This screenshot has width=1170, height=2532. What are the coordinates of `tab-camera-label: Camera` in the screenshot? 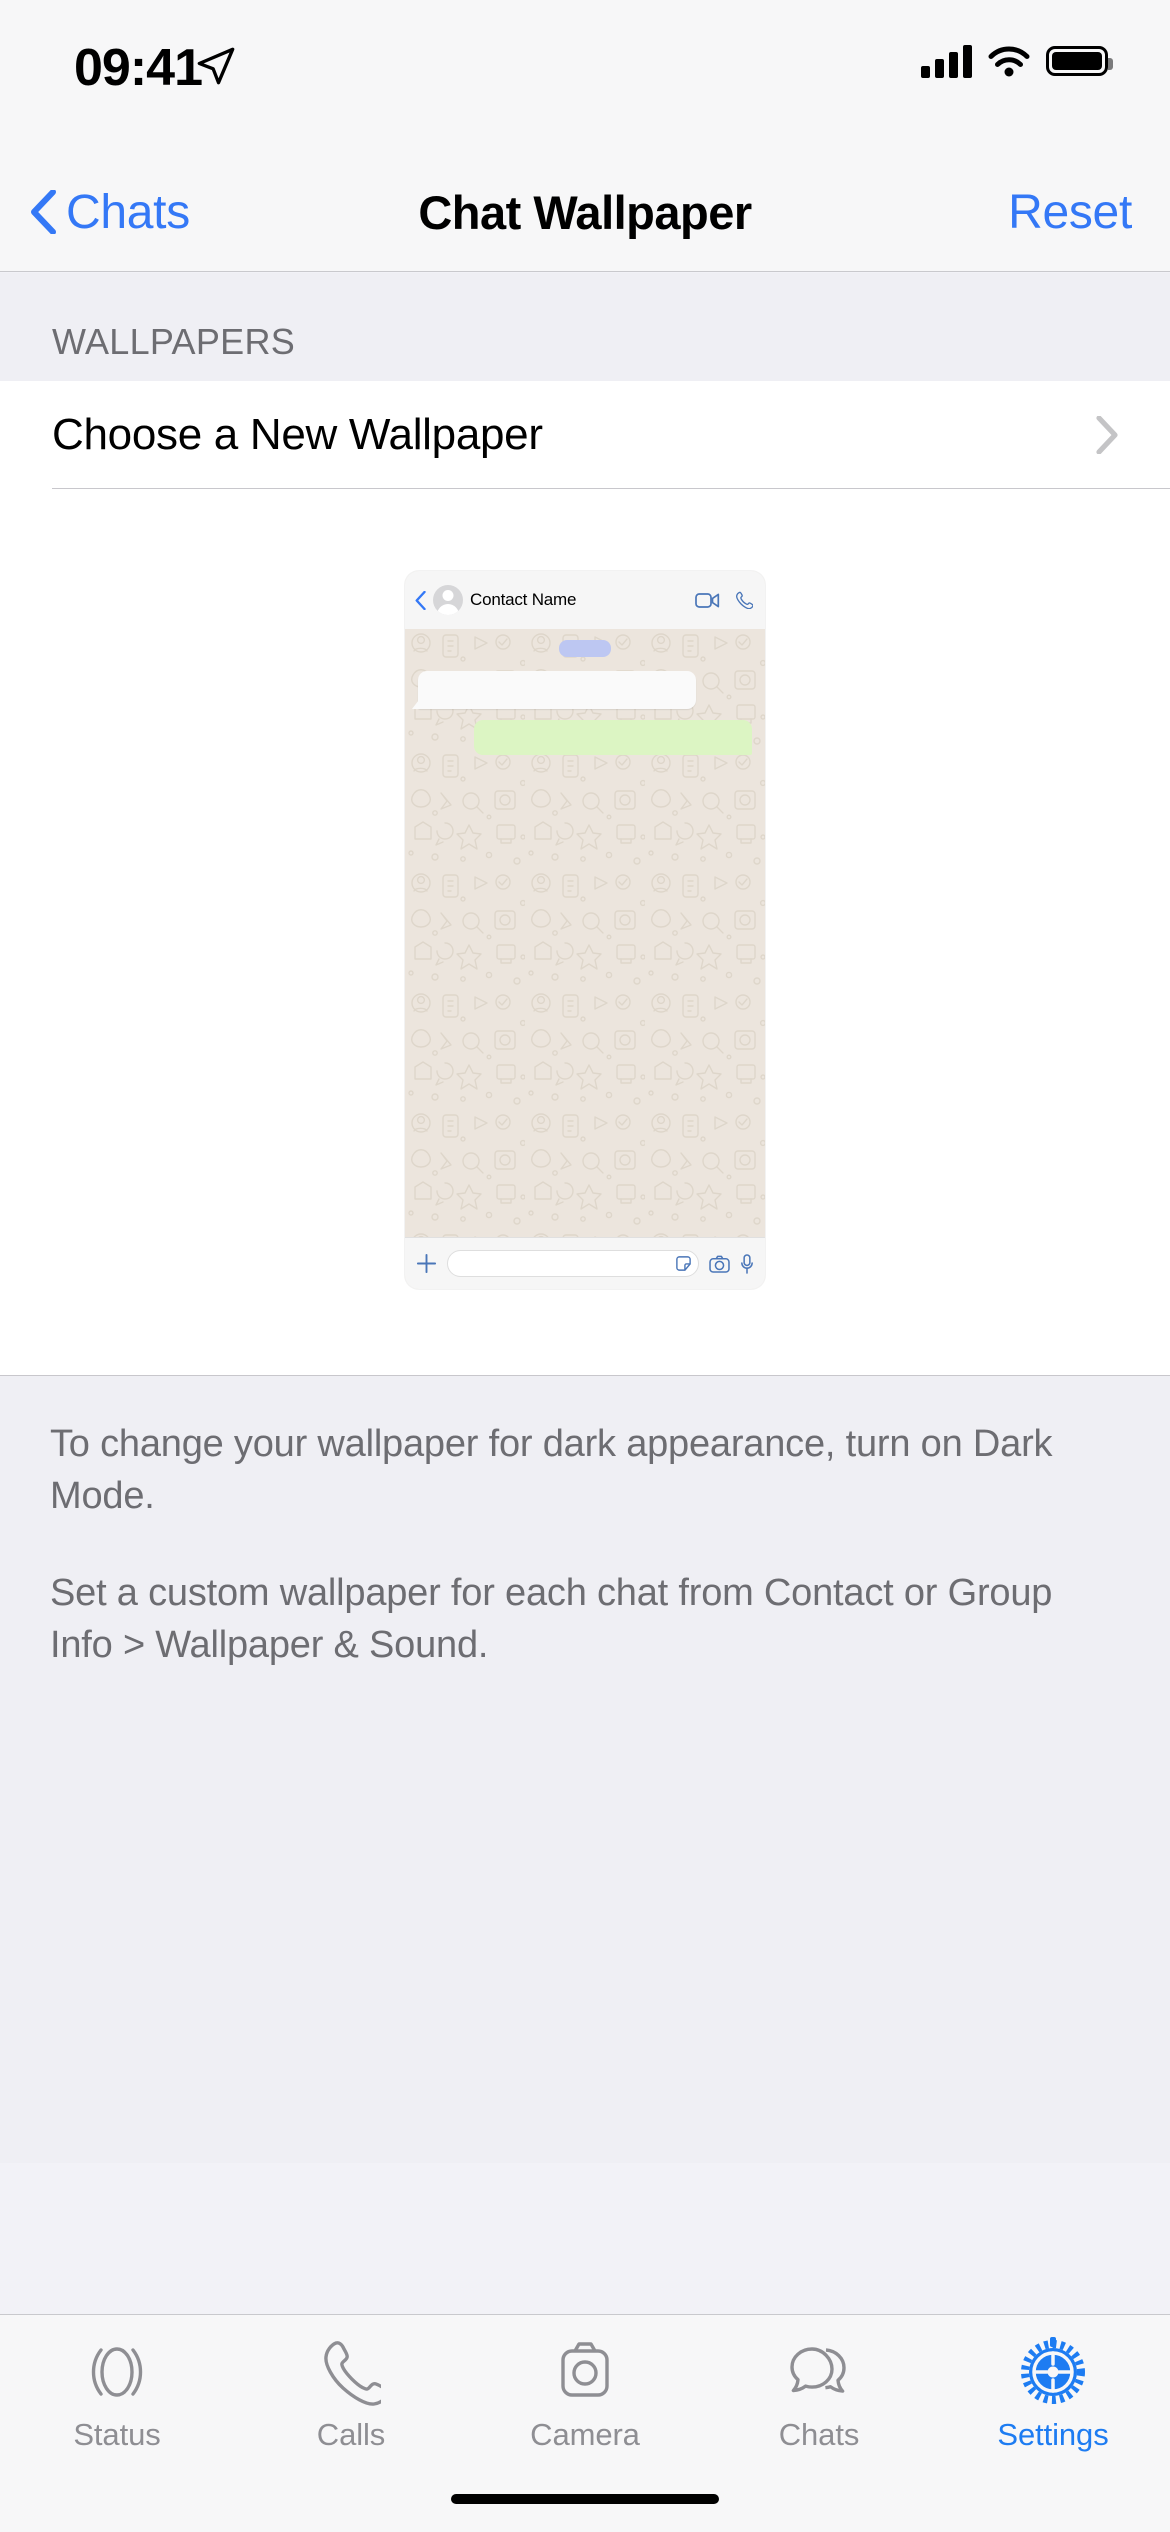 It's located at (585, 2434).